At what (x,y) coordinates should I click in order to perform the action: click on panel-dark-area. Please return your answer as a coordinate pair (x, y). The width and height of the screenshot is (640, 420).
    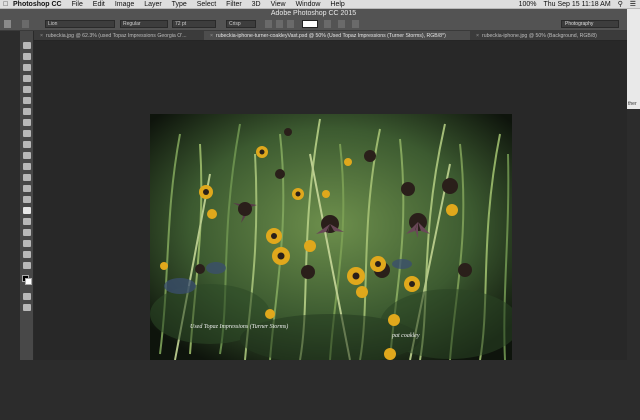
    Looking at the image, I should click on (633, 264).